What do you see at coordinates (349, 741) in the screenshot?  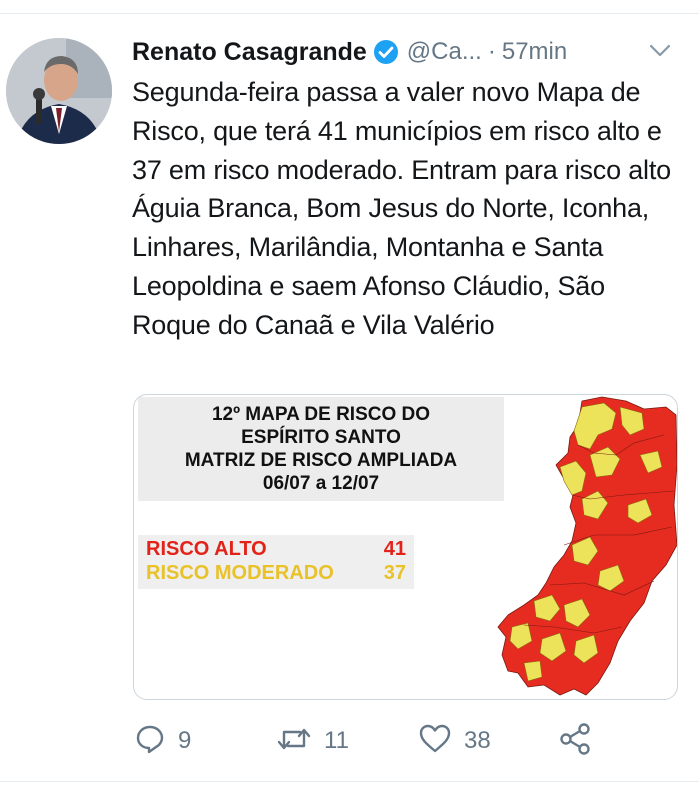 I see `tweet-actions: 9 11 38` at bounding box center [349, 741].